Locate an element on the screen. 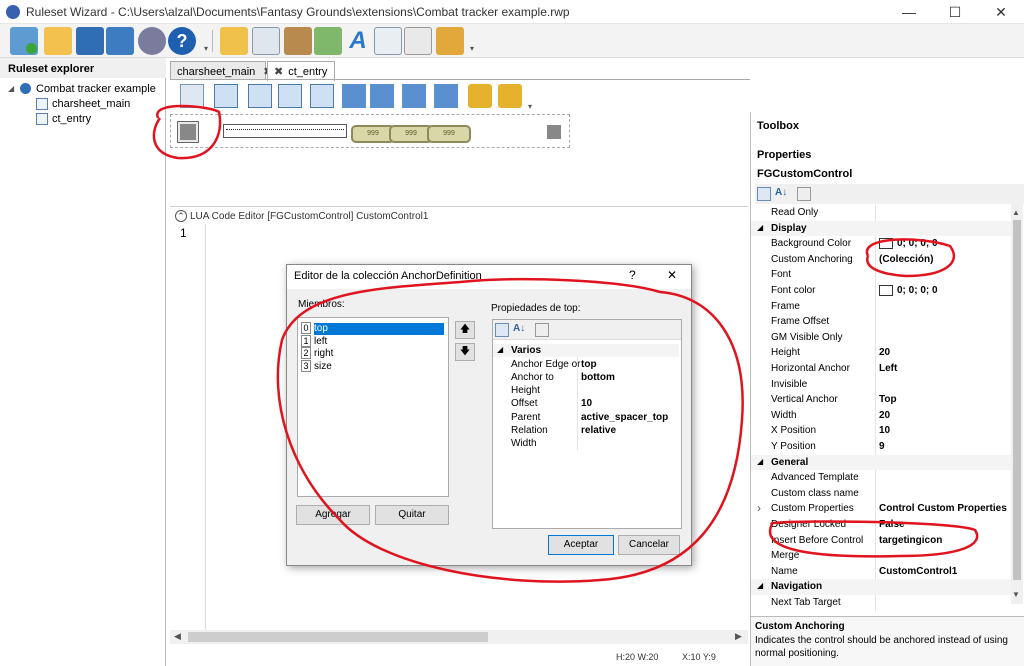  number-field: 999 is located at coordinates (449, 134).